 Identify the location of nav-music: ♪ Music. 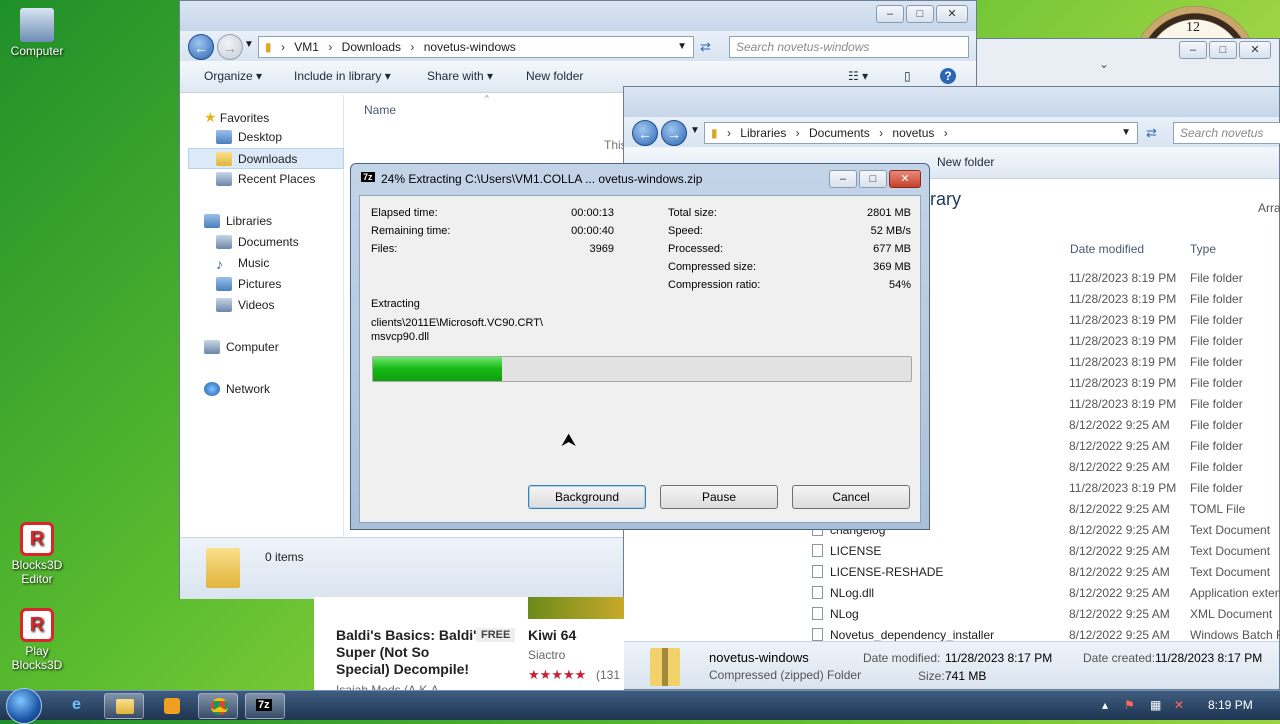
(242, 264).